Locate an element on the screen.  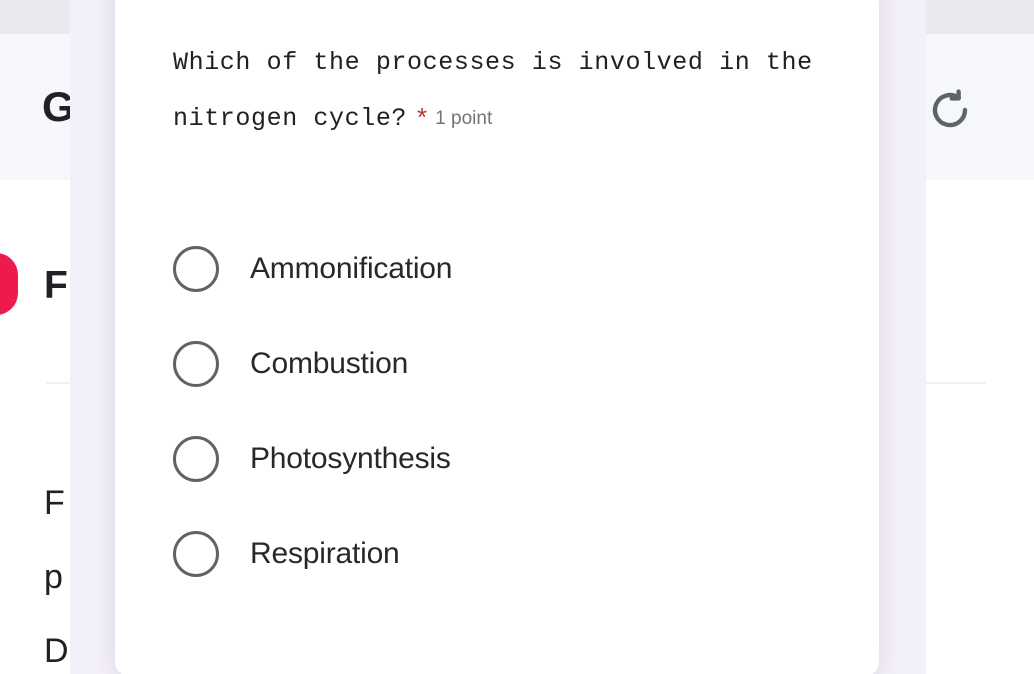
option-label: Respiration is located at coordinates (325, 553).